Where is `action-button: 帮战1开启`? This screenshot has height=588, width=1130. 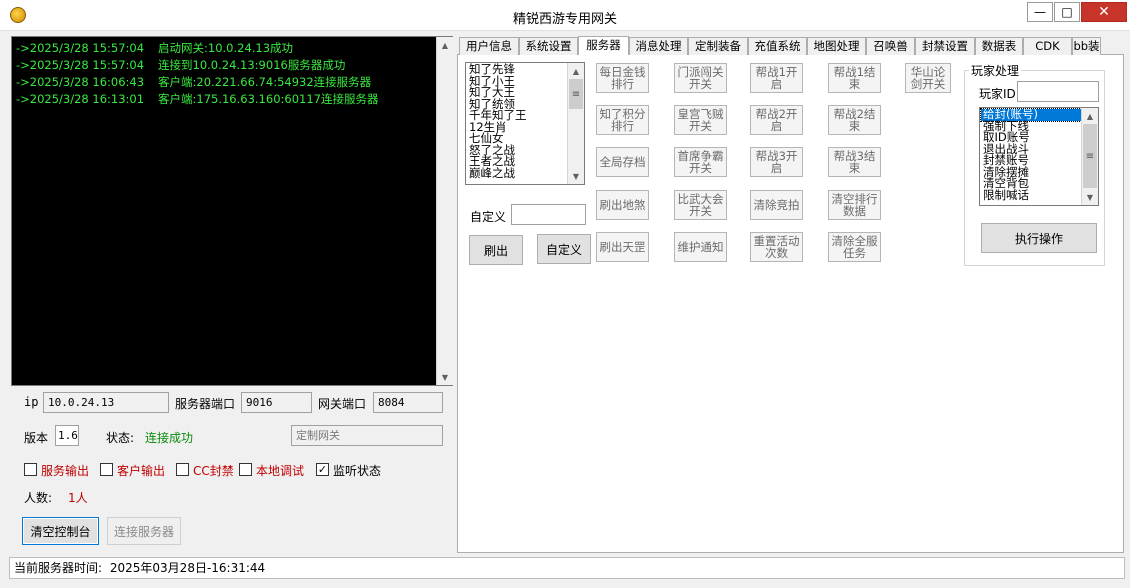 action-button: 帮战1开启 is located at coordinates (776, 78).